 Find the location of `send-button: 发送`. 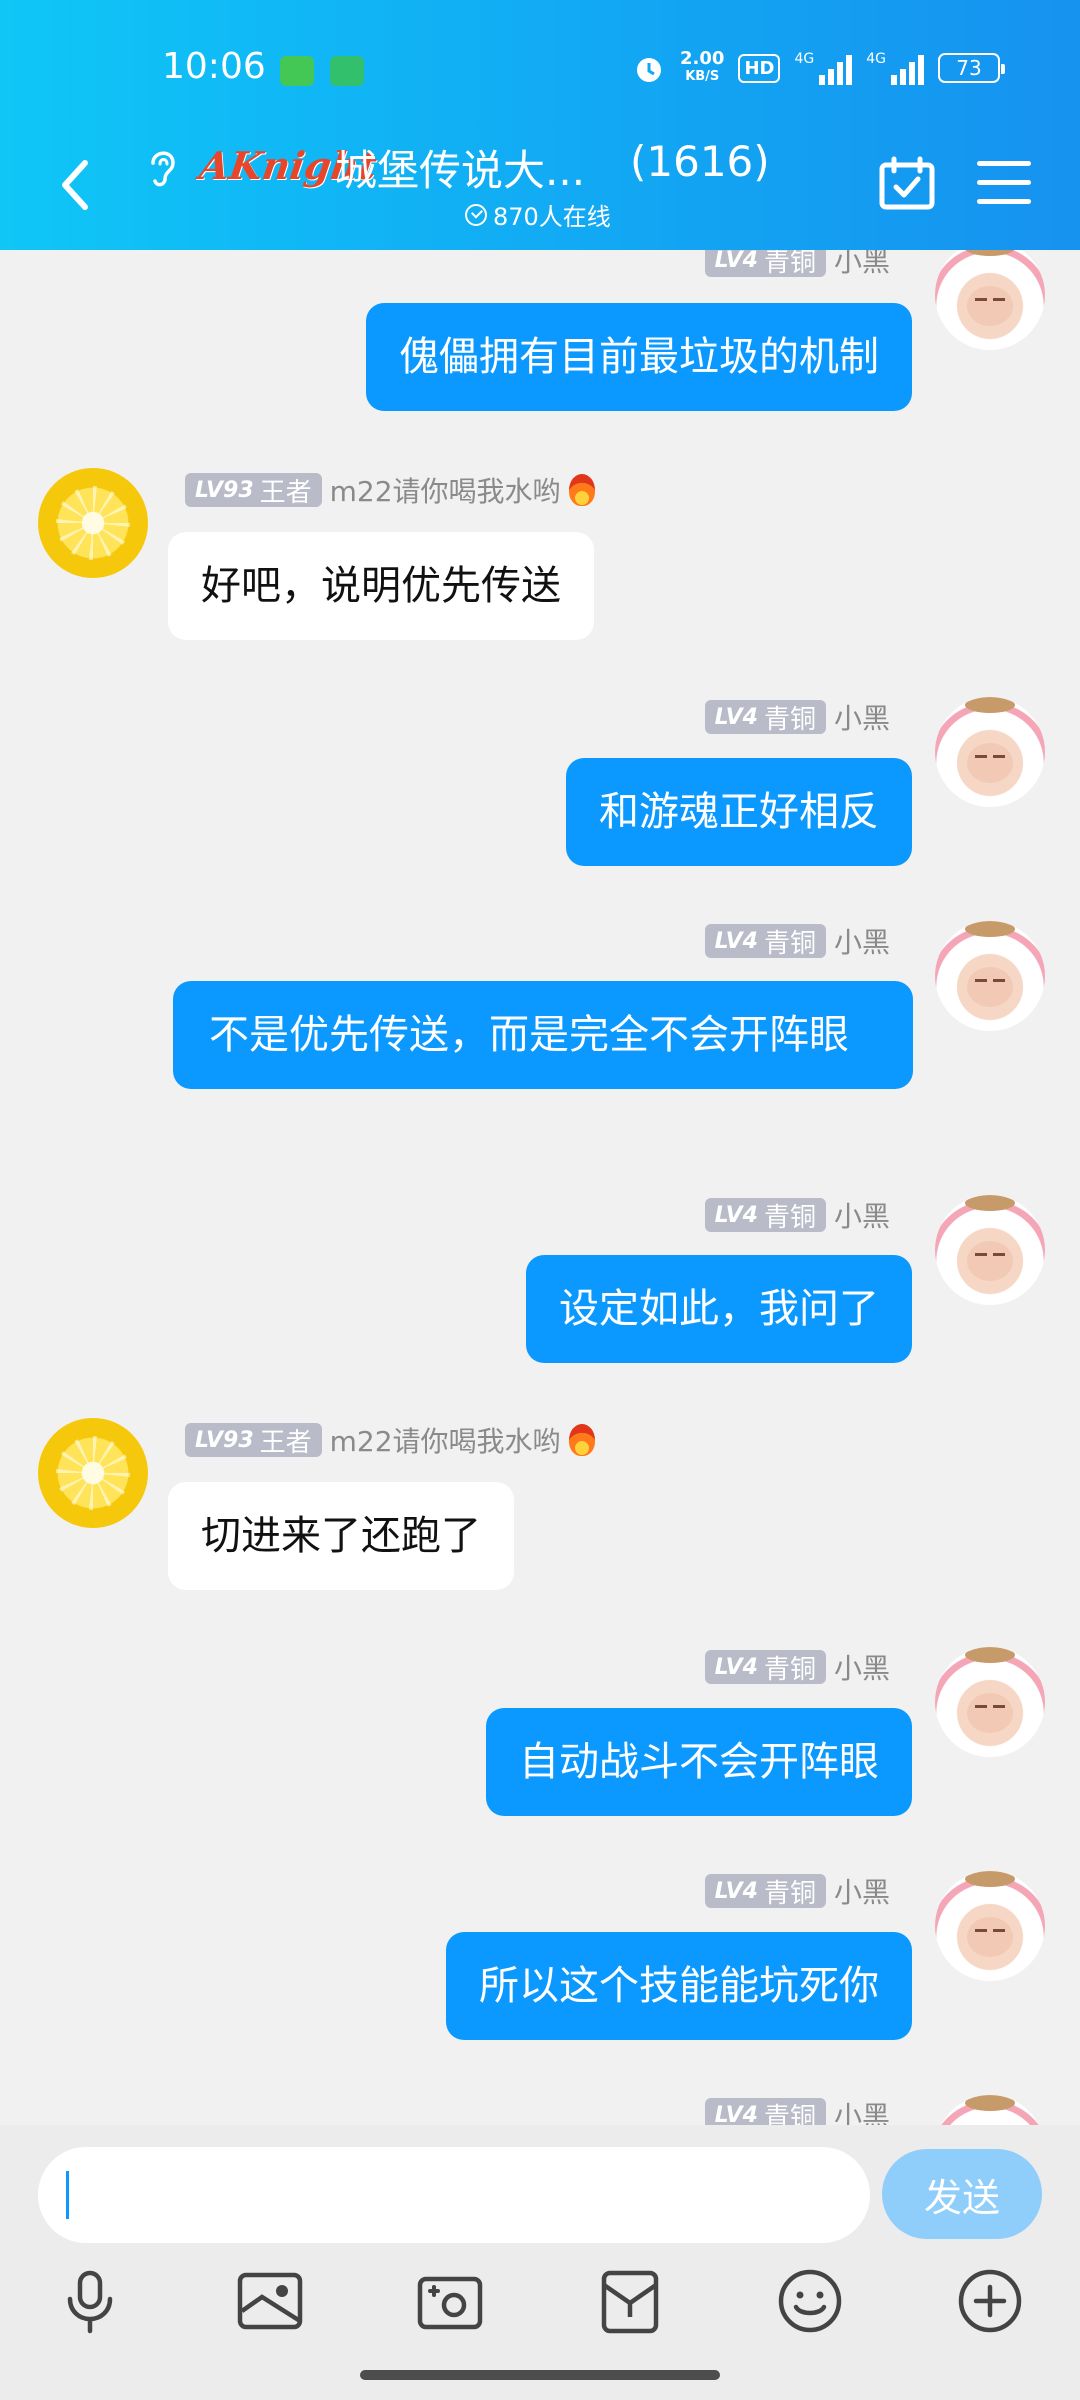

send-button: 发送 is located at coordinates (962, 2194).